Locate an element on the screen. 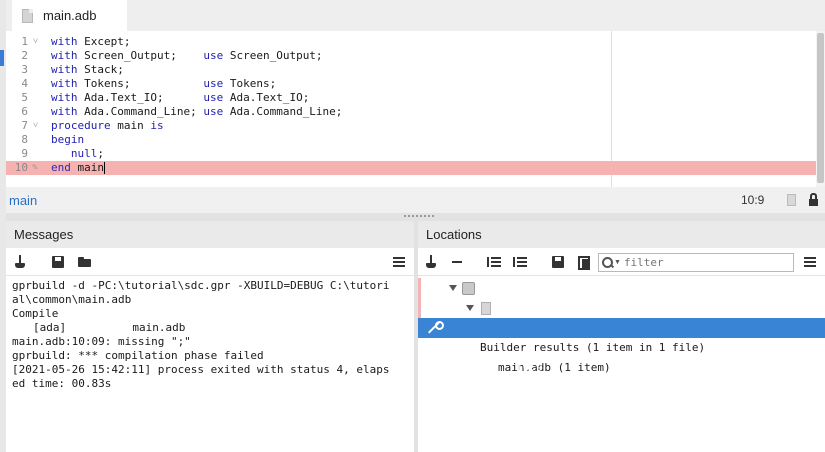 This screenshot has height=452, width=825. code-line: 5 with Ada.Text_IO; use Ada.Text_IO; is located at coordinates (411, 98).